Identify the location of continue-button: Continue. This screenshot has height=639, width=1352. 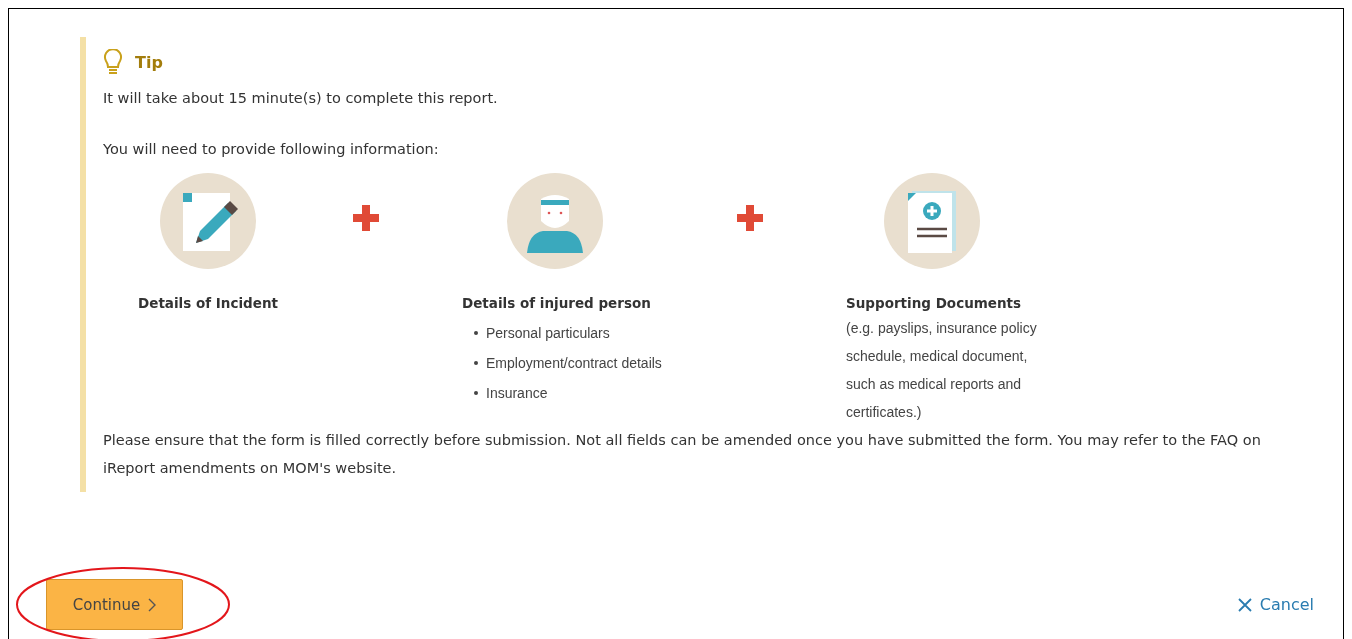
(114, 604).